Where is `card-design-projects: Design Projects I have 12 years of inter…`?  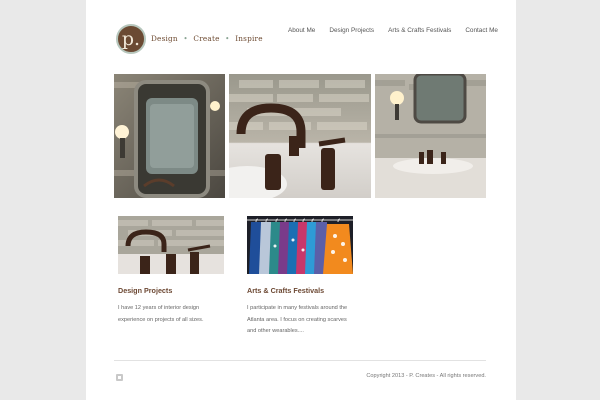
card-design-projects: Design Projects I have 12 years of inter… is located at coordinates (171, 271).